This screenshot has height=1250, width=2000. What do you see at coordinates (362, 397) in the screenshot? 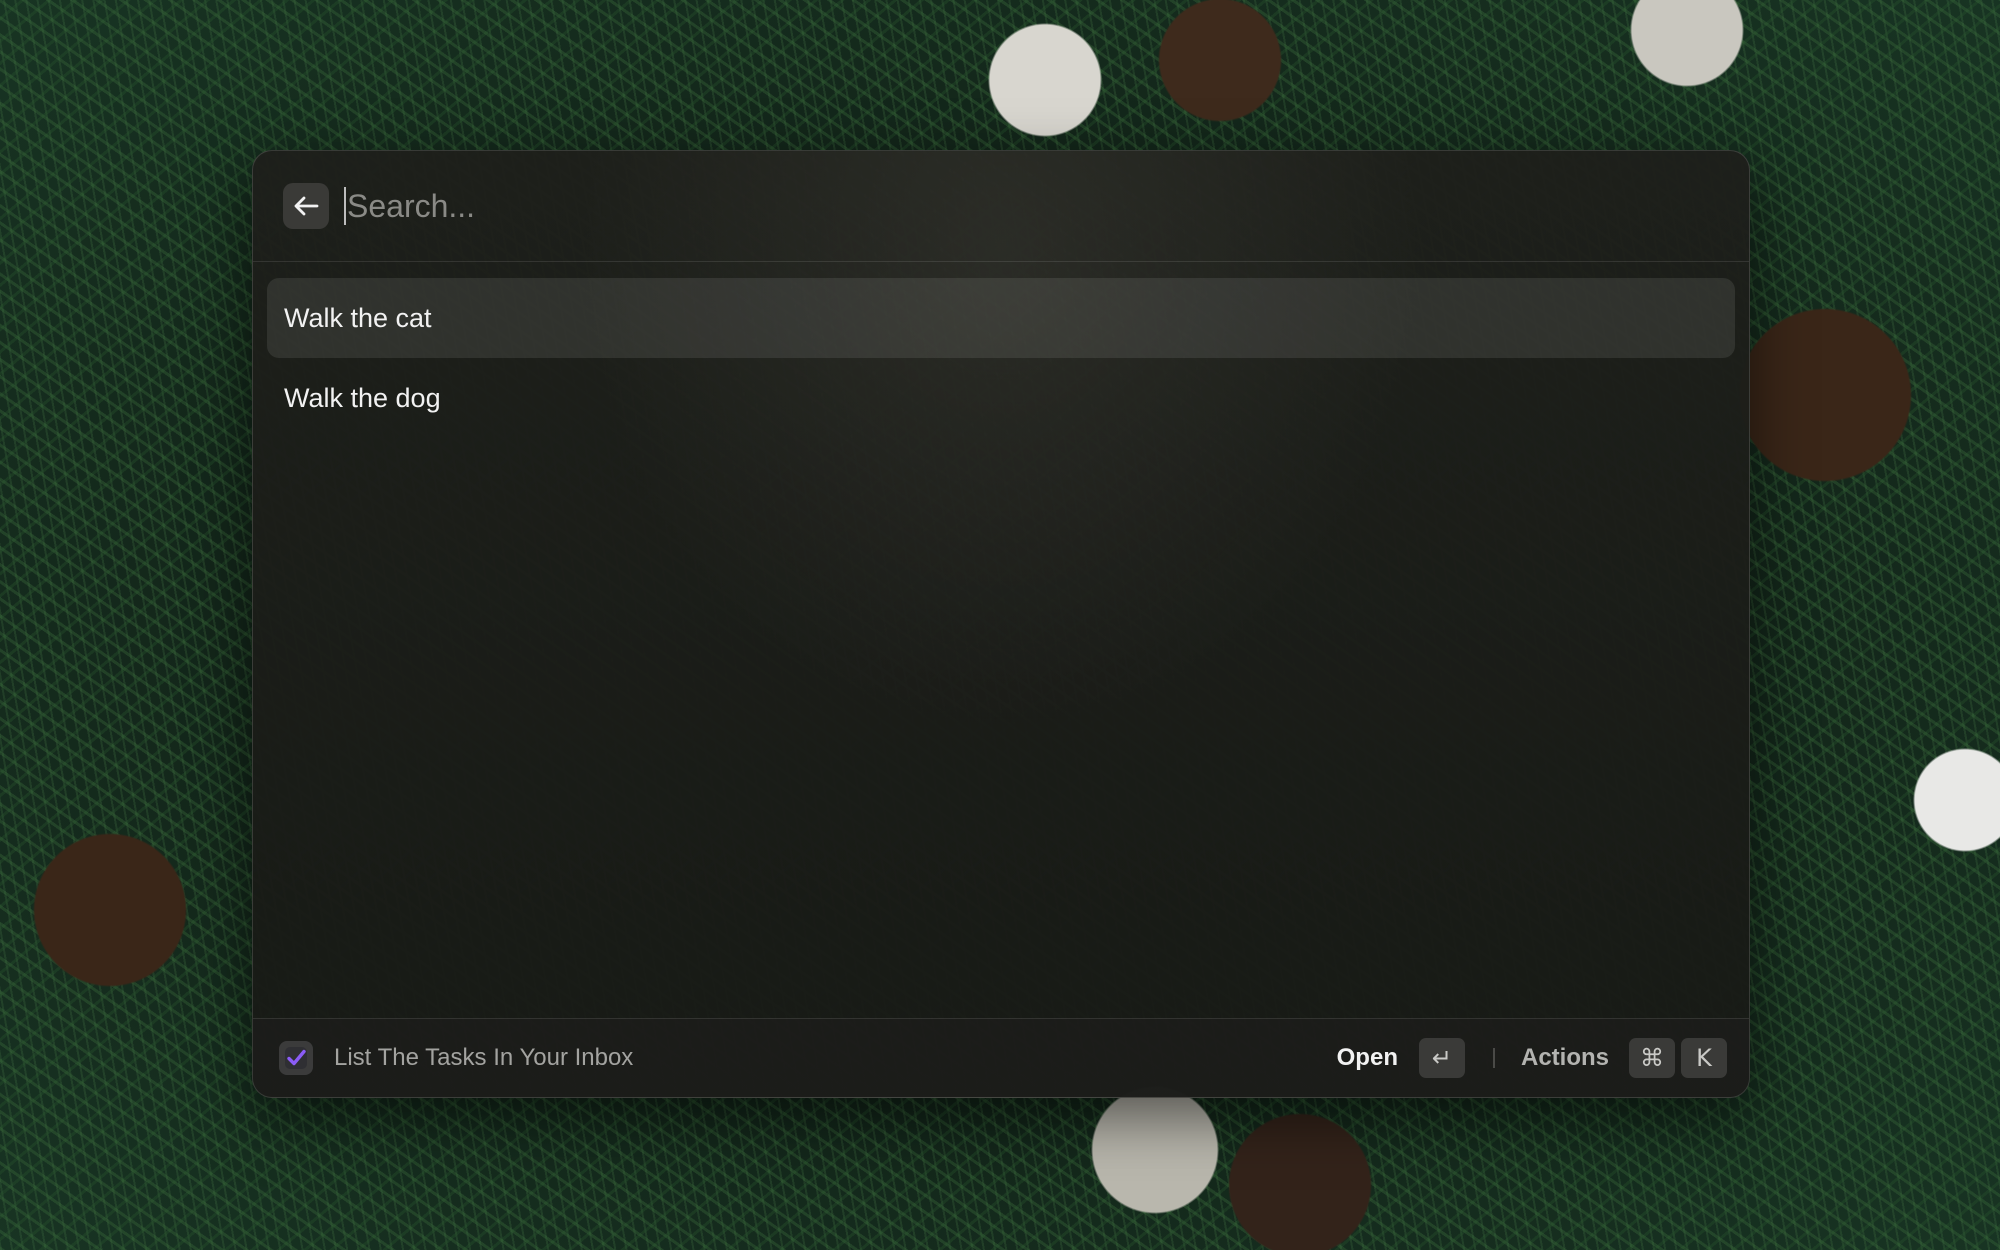
I see `task-title: Walk the dog` at bounding box center [362, 397].